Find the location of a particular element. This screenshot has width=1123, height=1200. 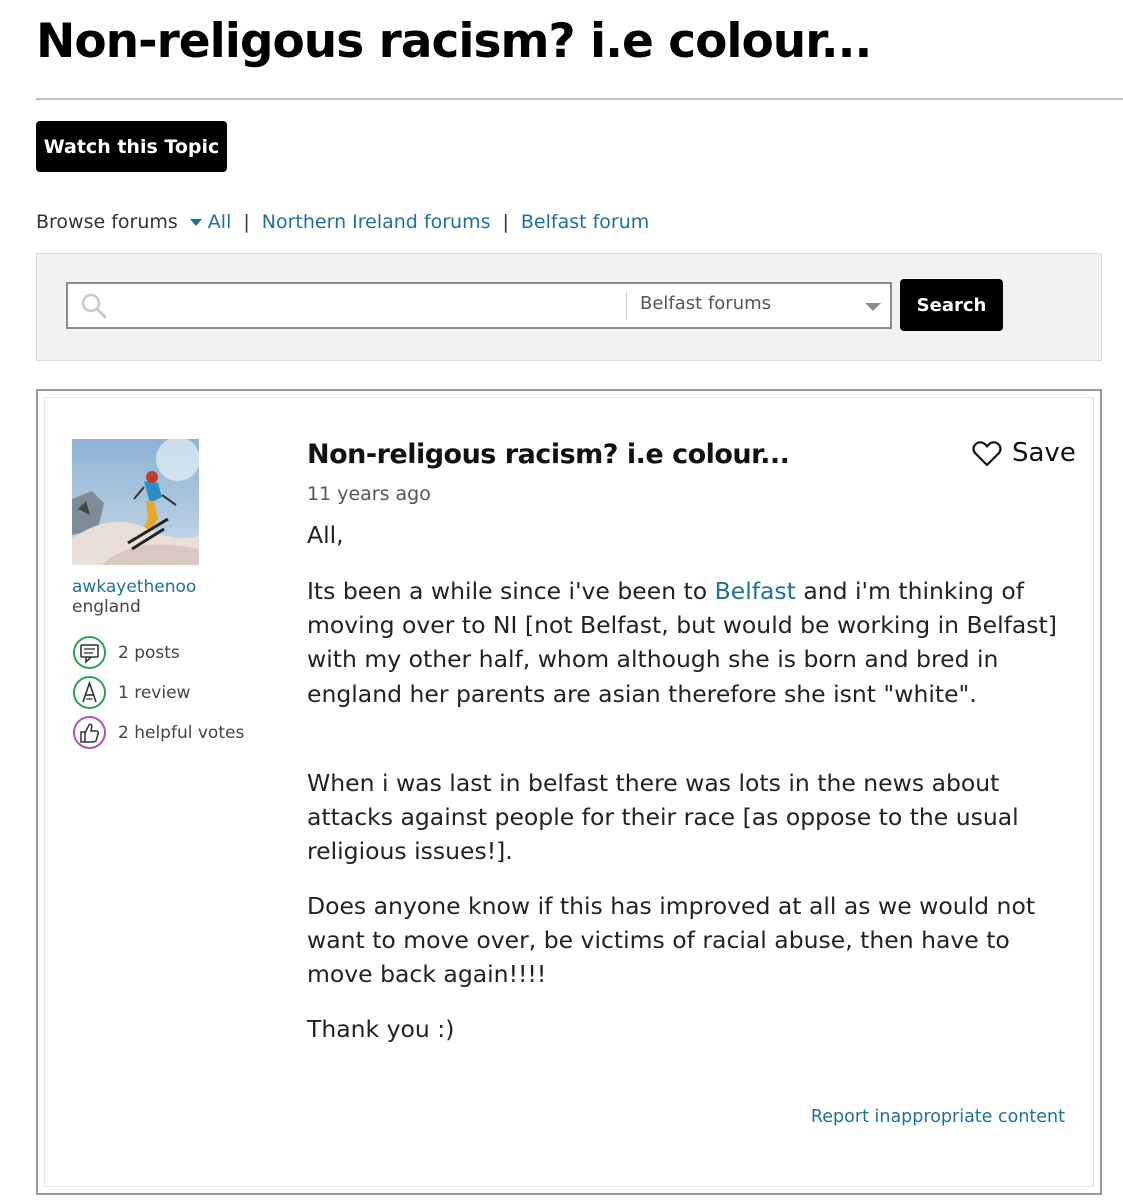

search-box: Belfast forums is located at coordinates (479, 305).